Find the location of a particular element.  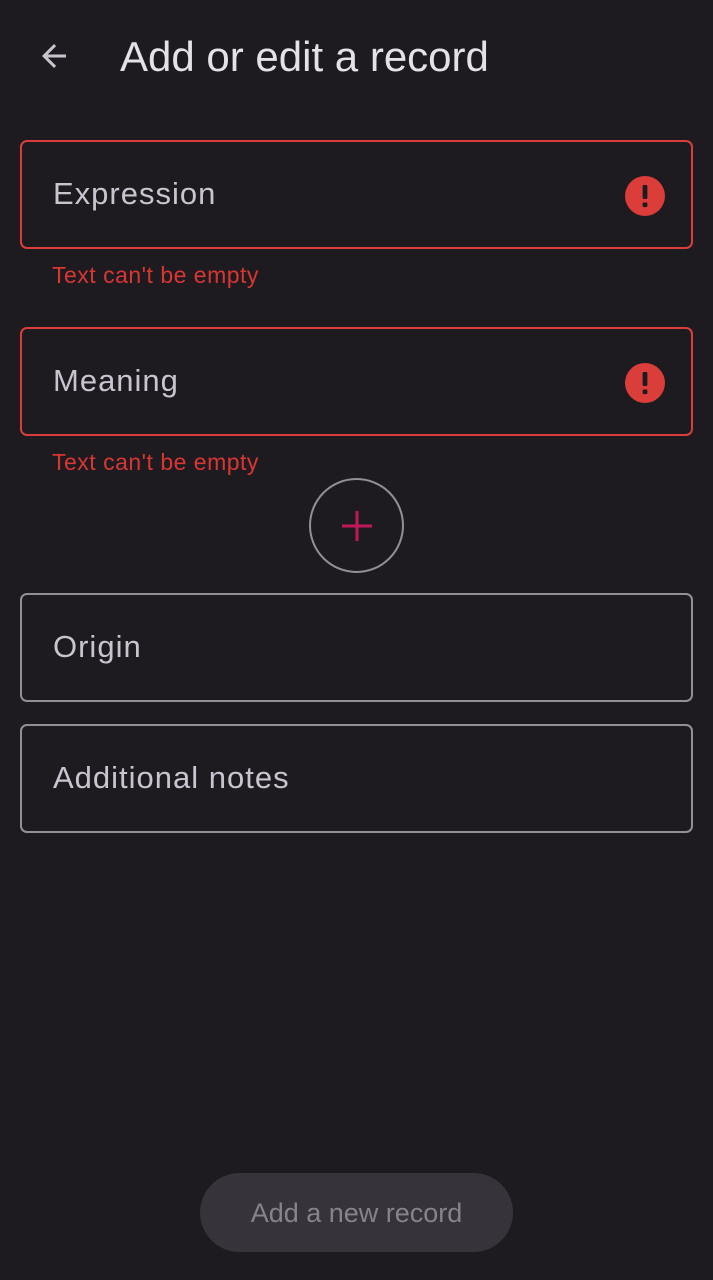

arrow-back-icon is located at coordinates (54, 56).